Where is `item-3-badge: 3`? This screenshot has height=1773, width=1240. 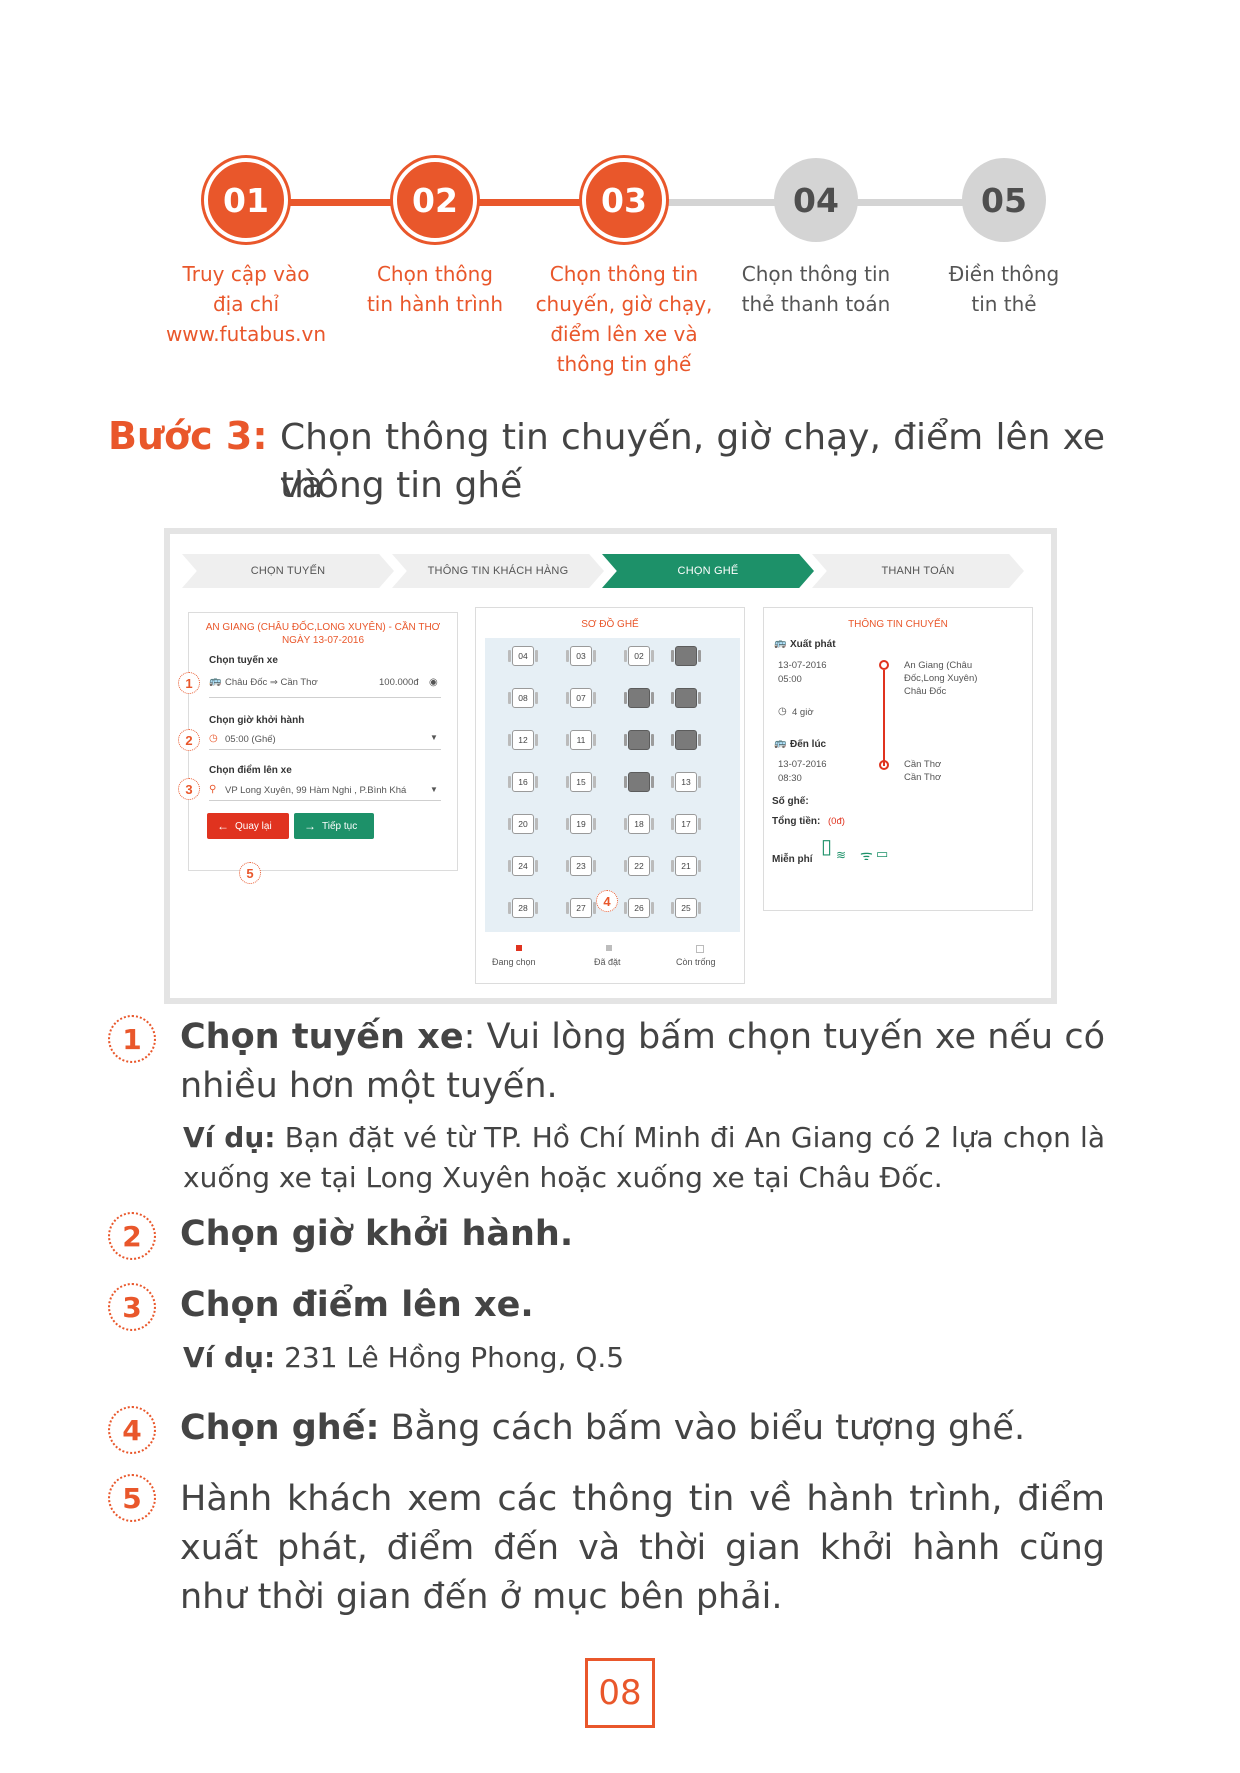
item-3-badge: 3 is located at coordinates (132, 1307).